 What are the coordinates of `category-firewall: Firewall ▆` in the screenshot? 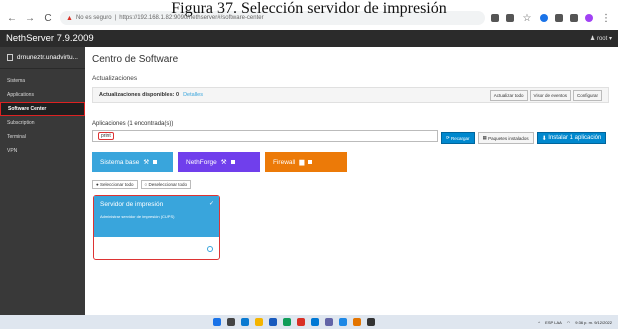 It's located at (306, 162).